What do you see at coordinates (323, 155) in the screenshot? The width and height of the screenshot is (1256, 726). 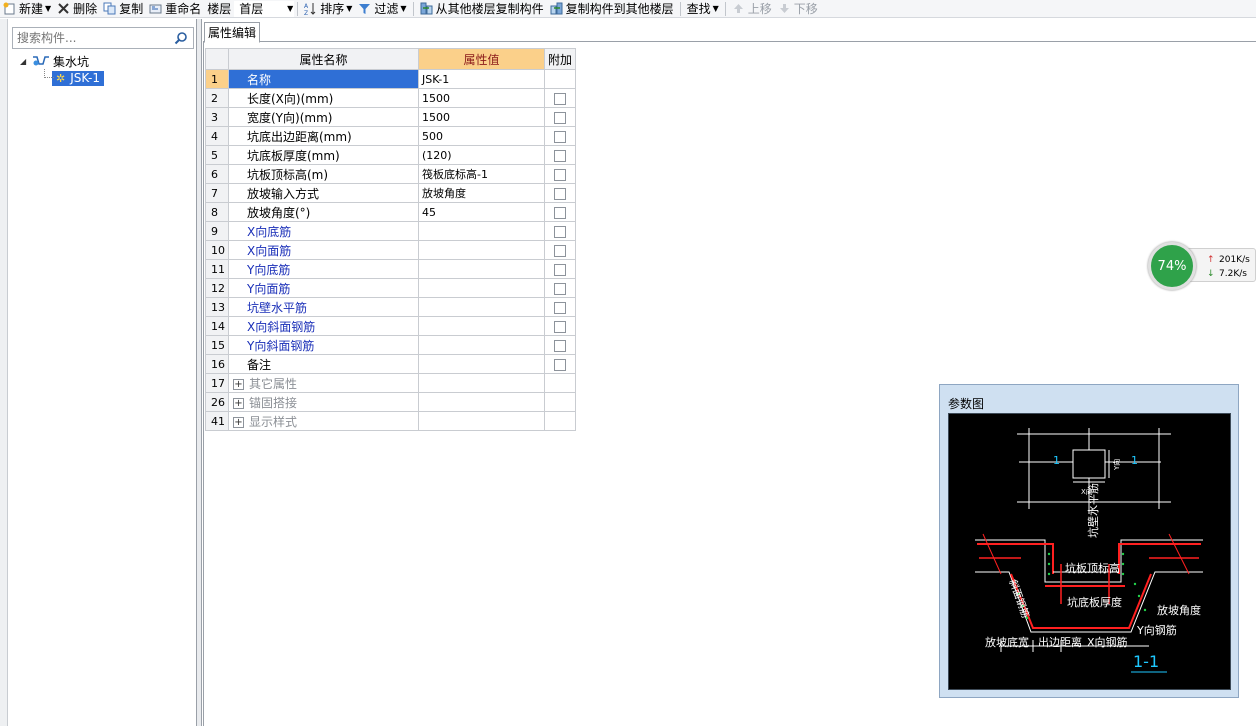 I see `property-name: 坑底板厚度(mm)` at bounding box center [323, 155].